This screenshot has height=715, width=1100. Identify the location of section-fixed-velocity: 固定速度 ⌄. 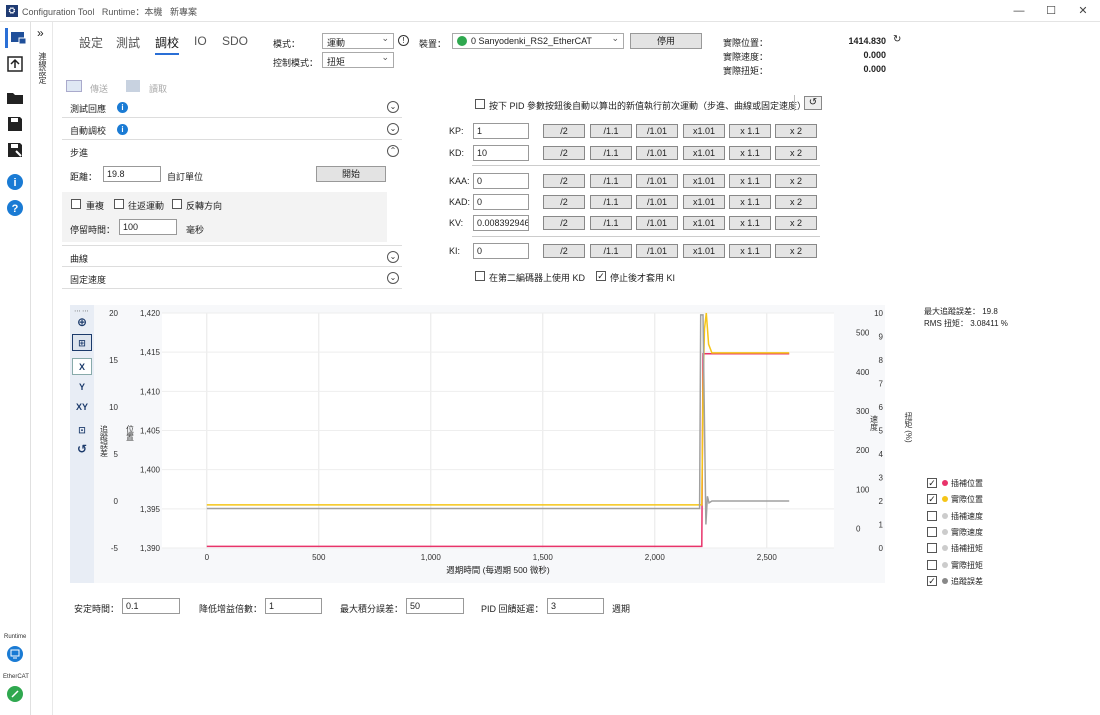
(232, 278).